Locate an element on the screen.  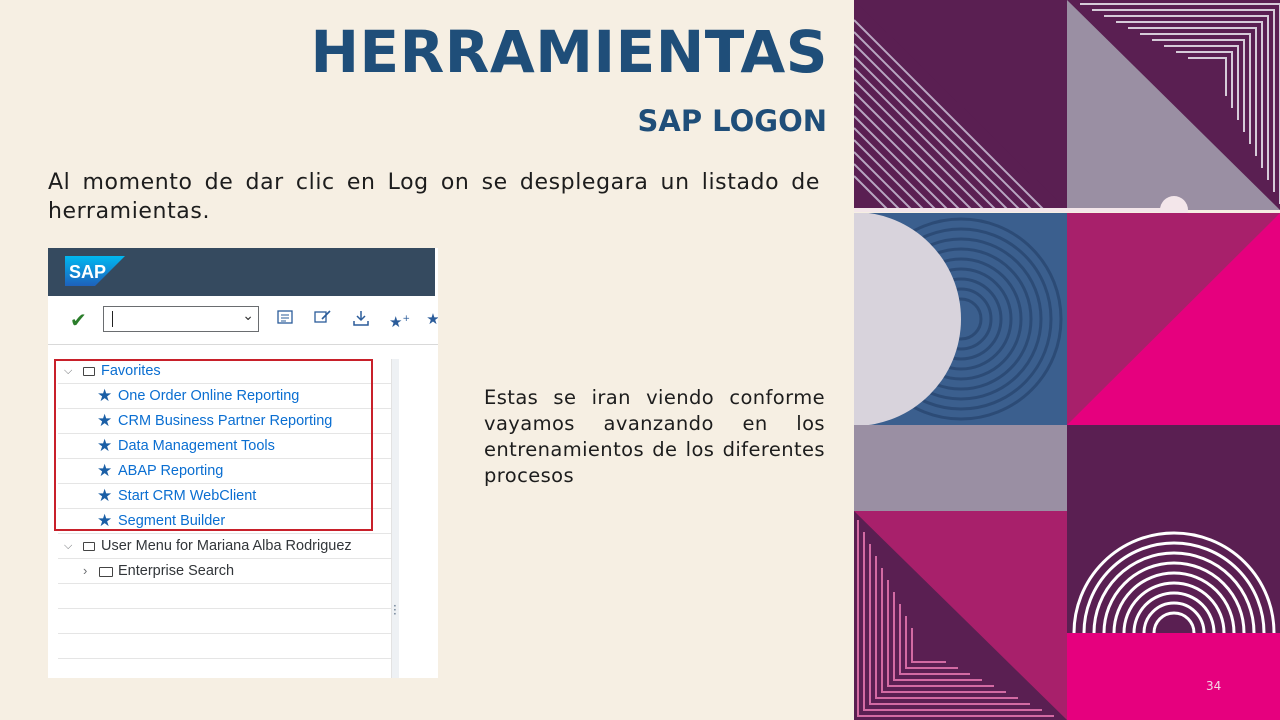
sap-logo: SAP is located at coordinates (95, 271).